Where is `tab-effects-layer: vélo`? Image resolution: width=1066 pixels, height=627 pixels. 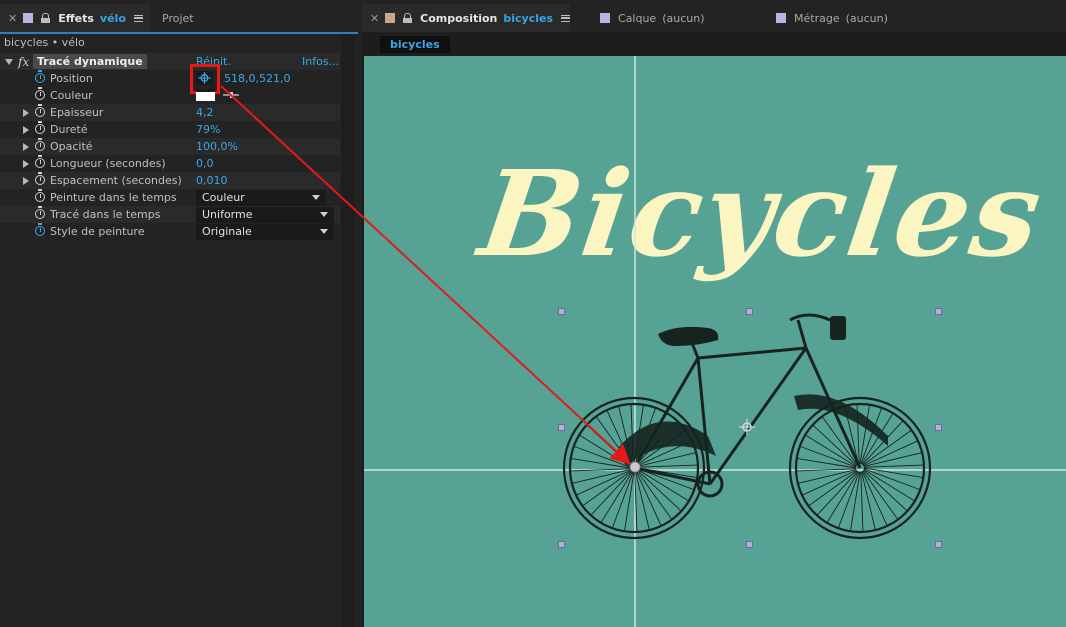 tab-effects-layer: vélo is located at coordinates (112, 18).